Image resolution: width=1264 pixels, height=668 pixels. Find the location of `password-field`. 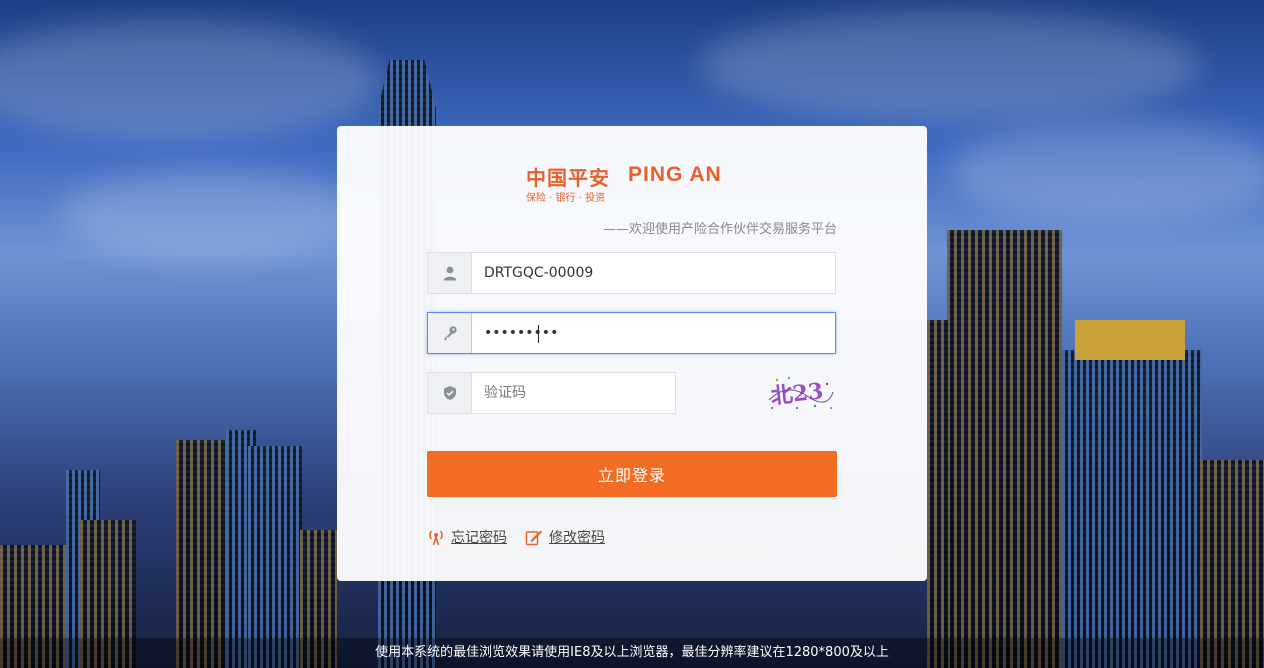

password-field is located at coordinates (631, 333).